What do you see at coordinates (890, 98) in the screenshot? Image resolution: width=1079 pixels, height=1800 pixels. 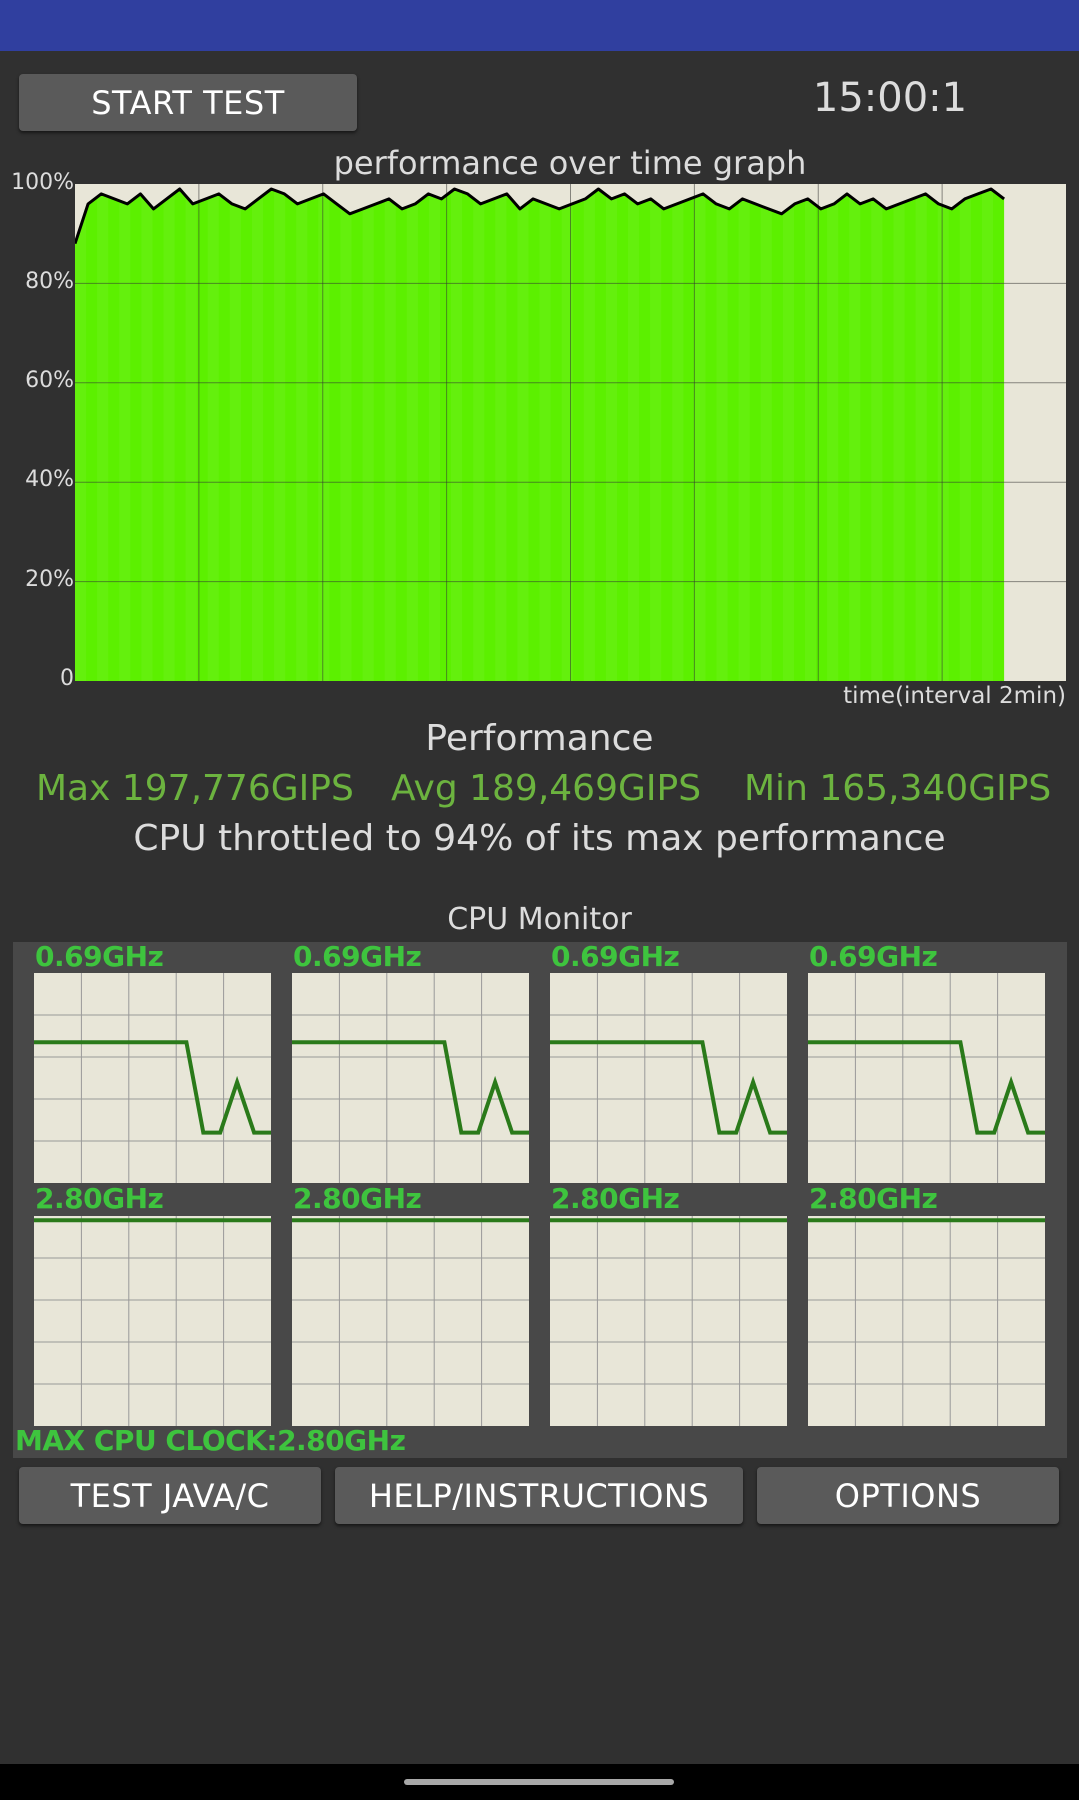 I see `test-timer: 15:00:1` at bounding box center [890, 98].